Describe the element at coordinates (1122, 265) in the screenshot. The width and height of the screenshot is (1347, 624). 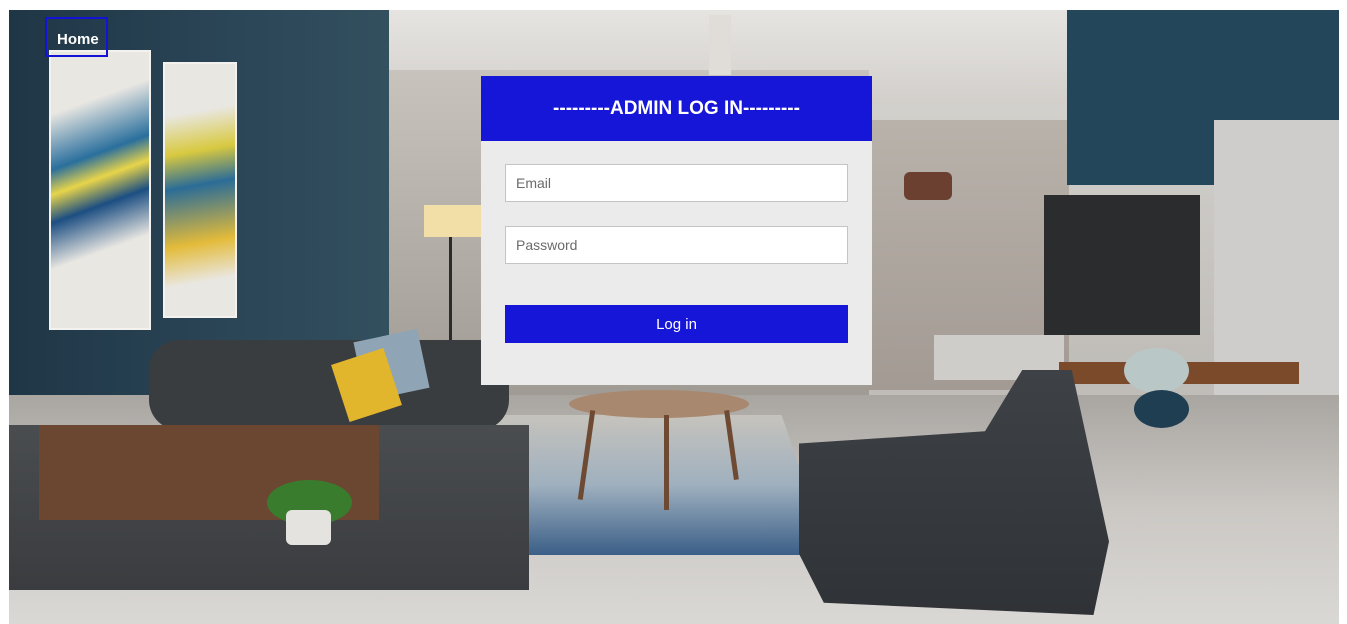
I see `television` at that location.